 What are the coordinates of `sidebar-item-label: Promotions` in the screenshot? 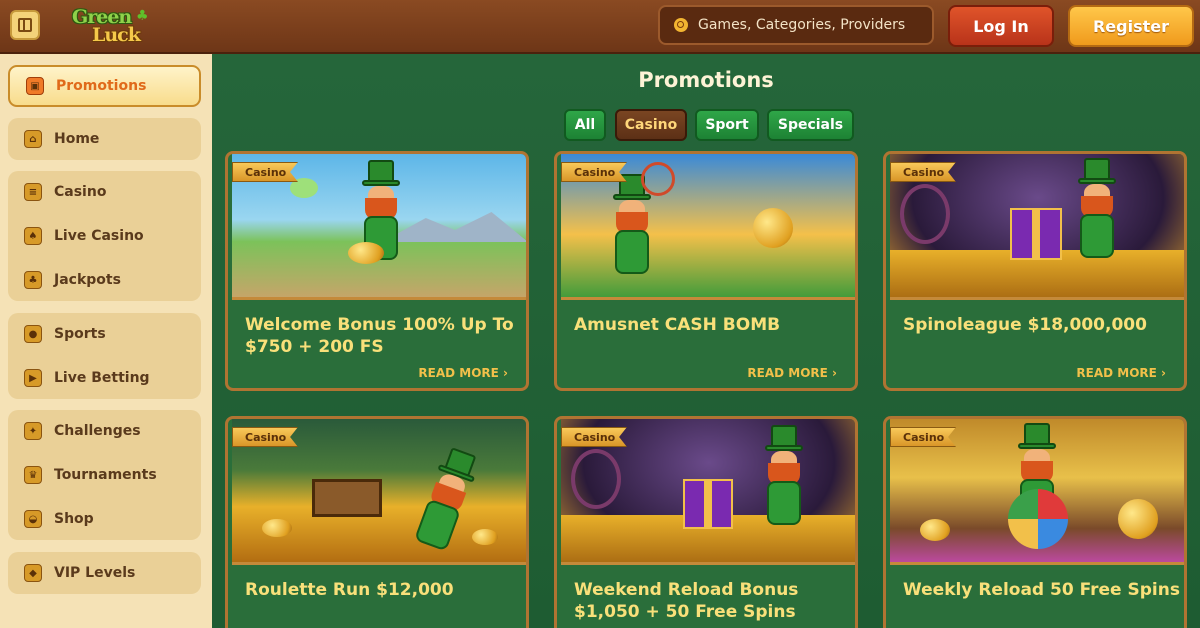 It's located at (101, 86).